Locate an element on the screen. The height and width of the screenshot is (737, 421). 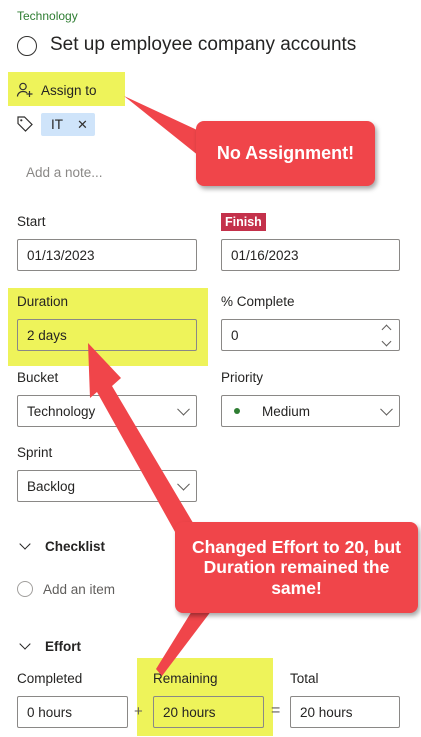
callout-arrows-effort is located at coordinates (153, 509).